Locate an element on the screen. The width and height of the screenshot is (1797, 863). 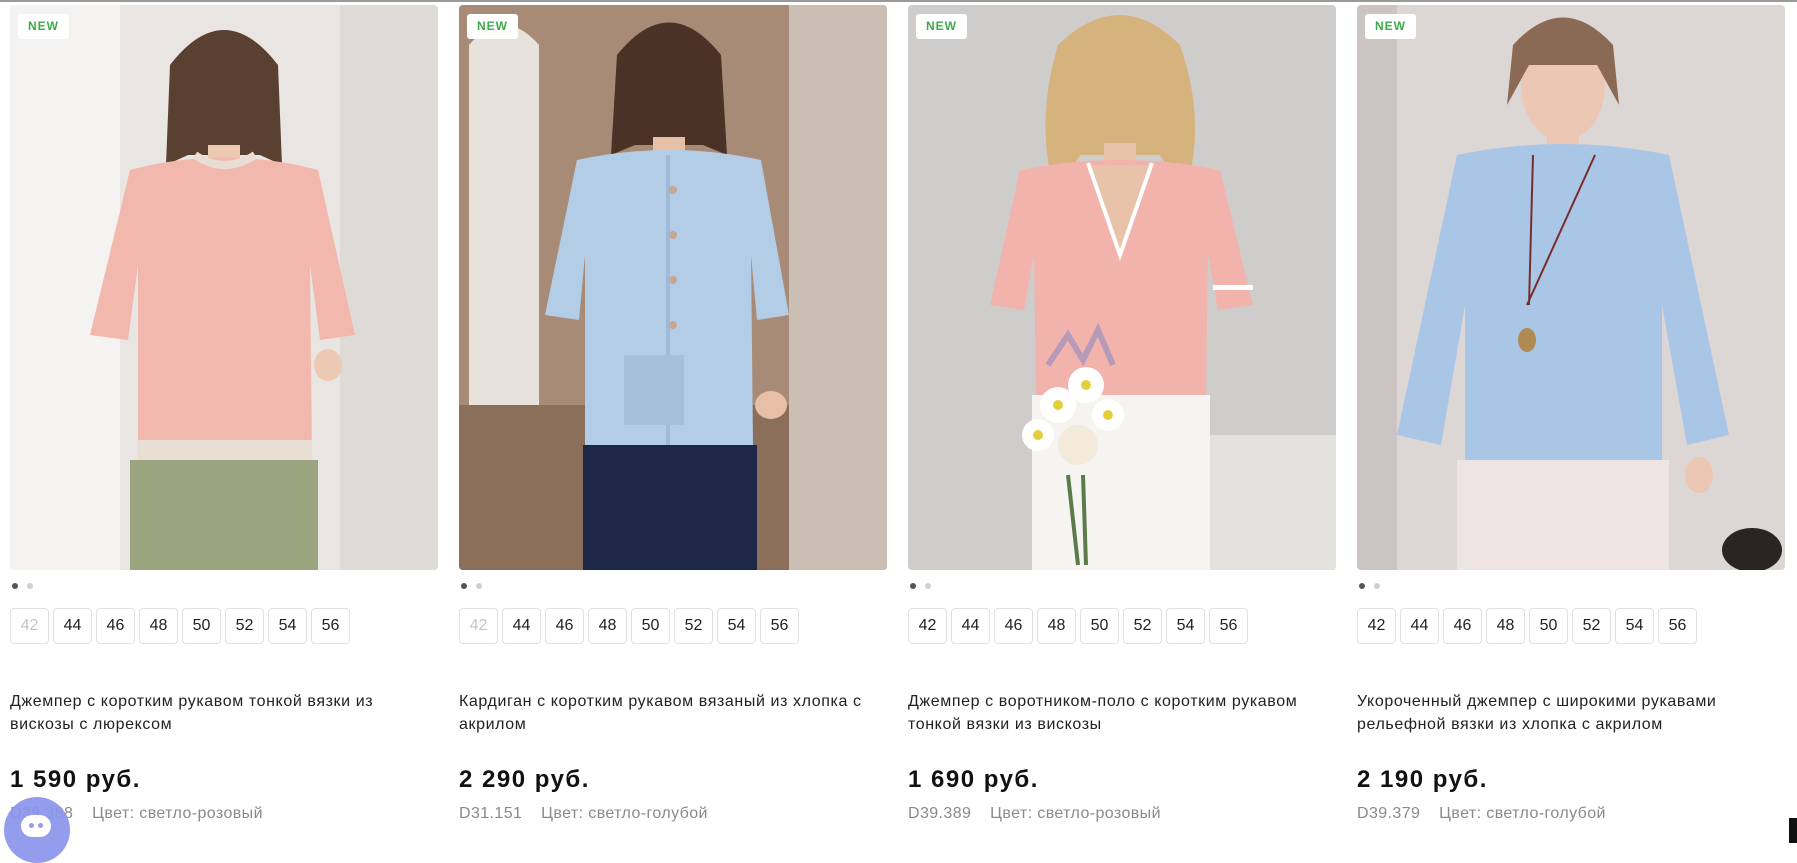
product-meta: D39.389 Цвет: светло-розовый is located at coordinates (1034, 814).